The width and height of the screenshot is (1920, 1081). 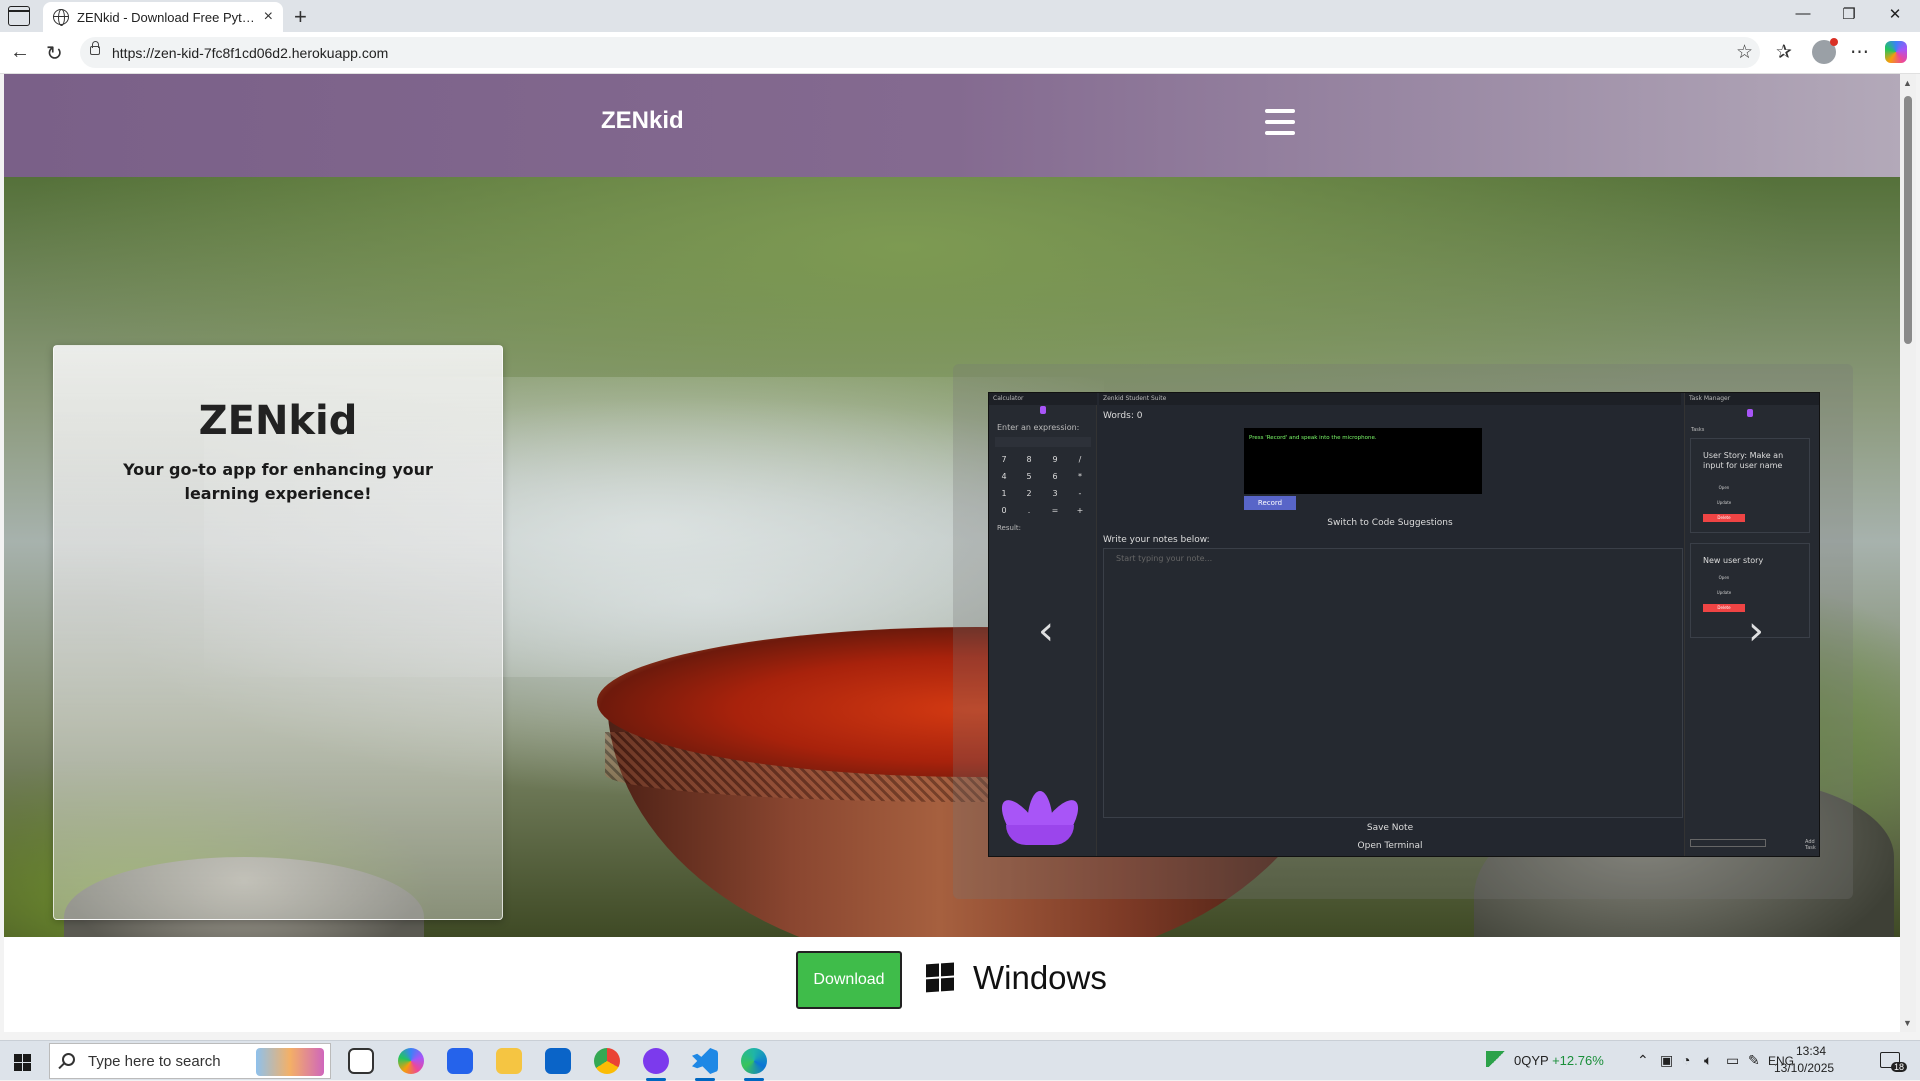 What do you see at coordinates (68, 1059) in the screenshot?
I see `search-icon` at bounding box center [68, 1059].